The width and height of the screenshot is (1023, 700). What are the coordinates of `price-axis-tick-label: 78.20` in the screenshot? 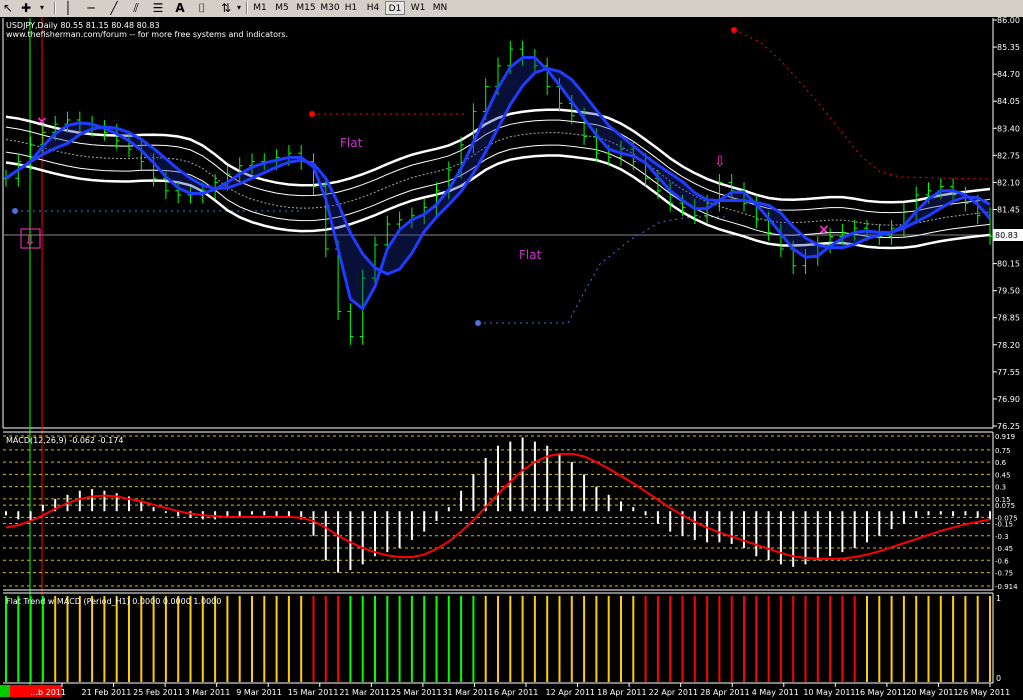 It's located at (1008, 345).